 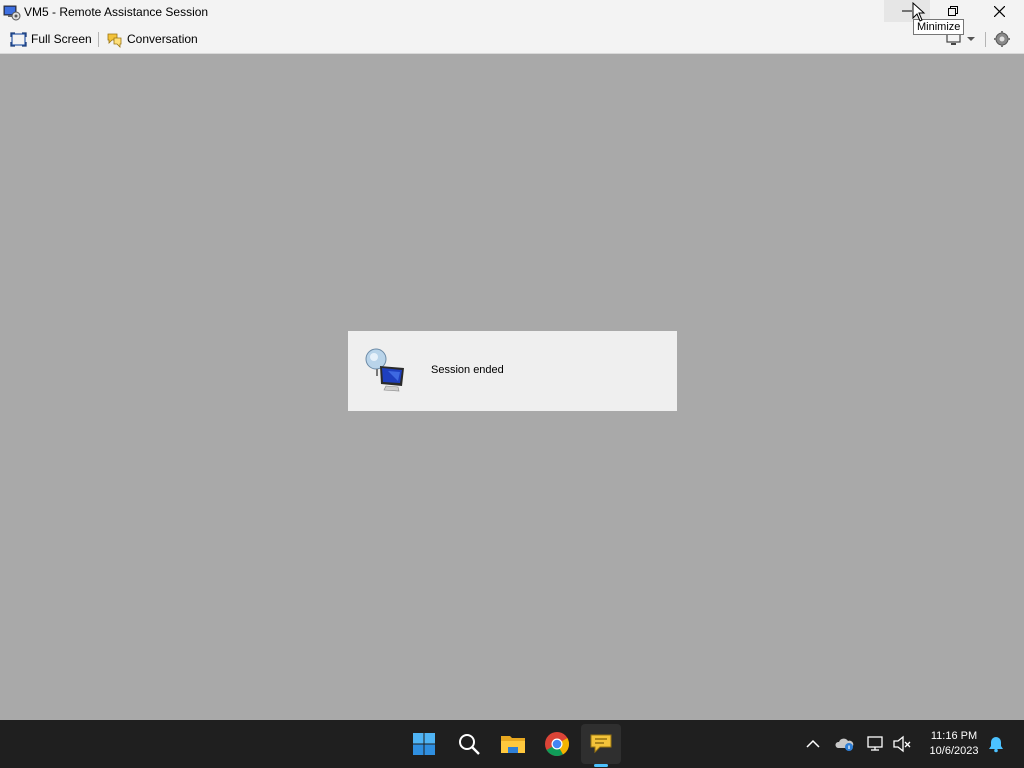 I want to click on volume-tray-button, so click(x=902, y=744).